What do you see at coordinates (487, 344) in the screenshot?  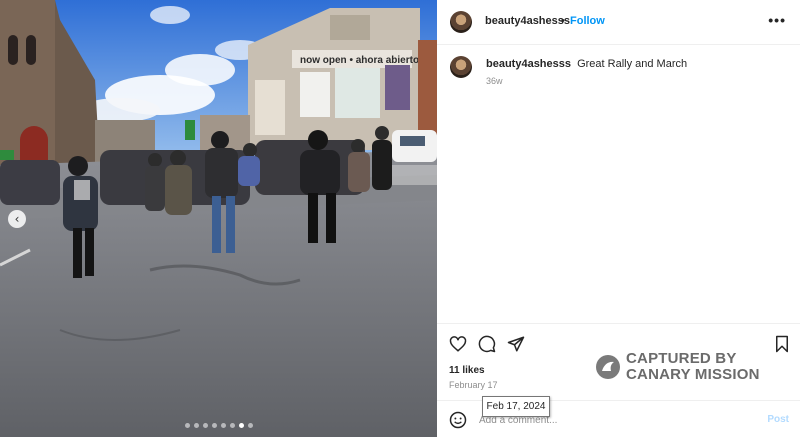 I see `comment-icon` at bounding box center [487, 344].